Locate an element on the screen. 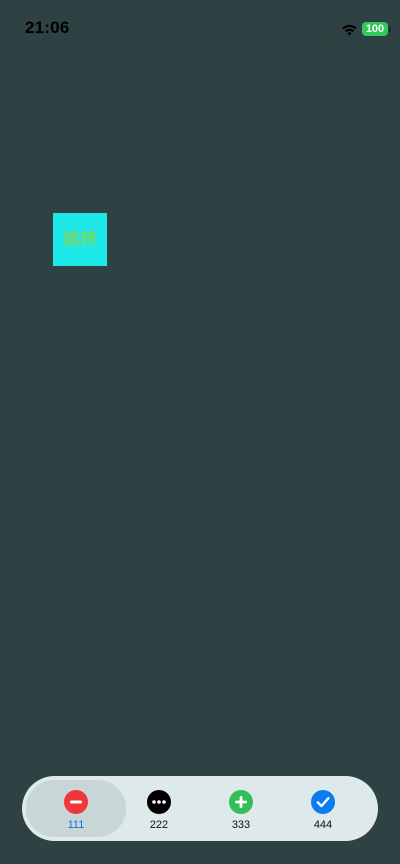  tab-label: 444 is located at coordinates (323, 825).